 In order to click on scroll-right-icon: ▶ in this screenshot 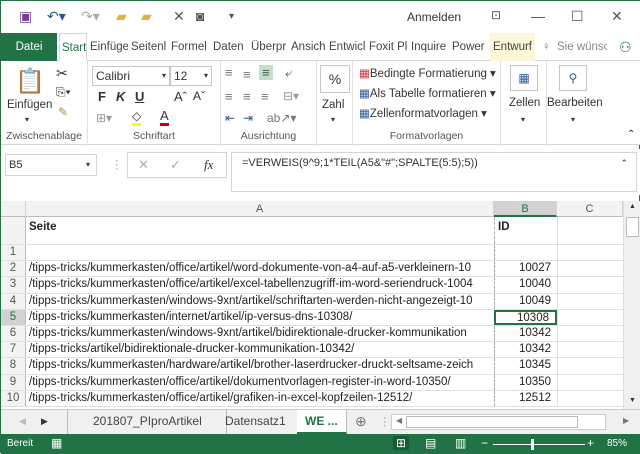, I will do `click(626, 420)`.